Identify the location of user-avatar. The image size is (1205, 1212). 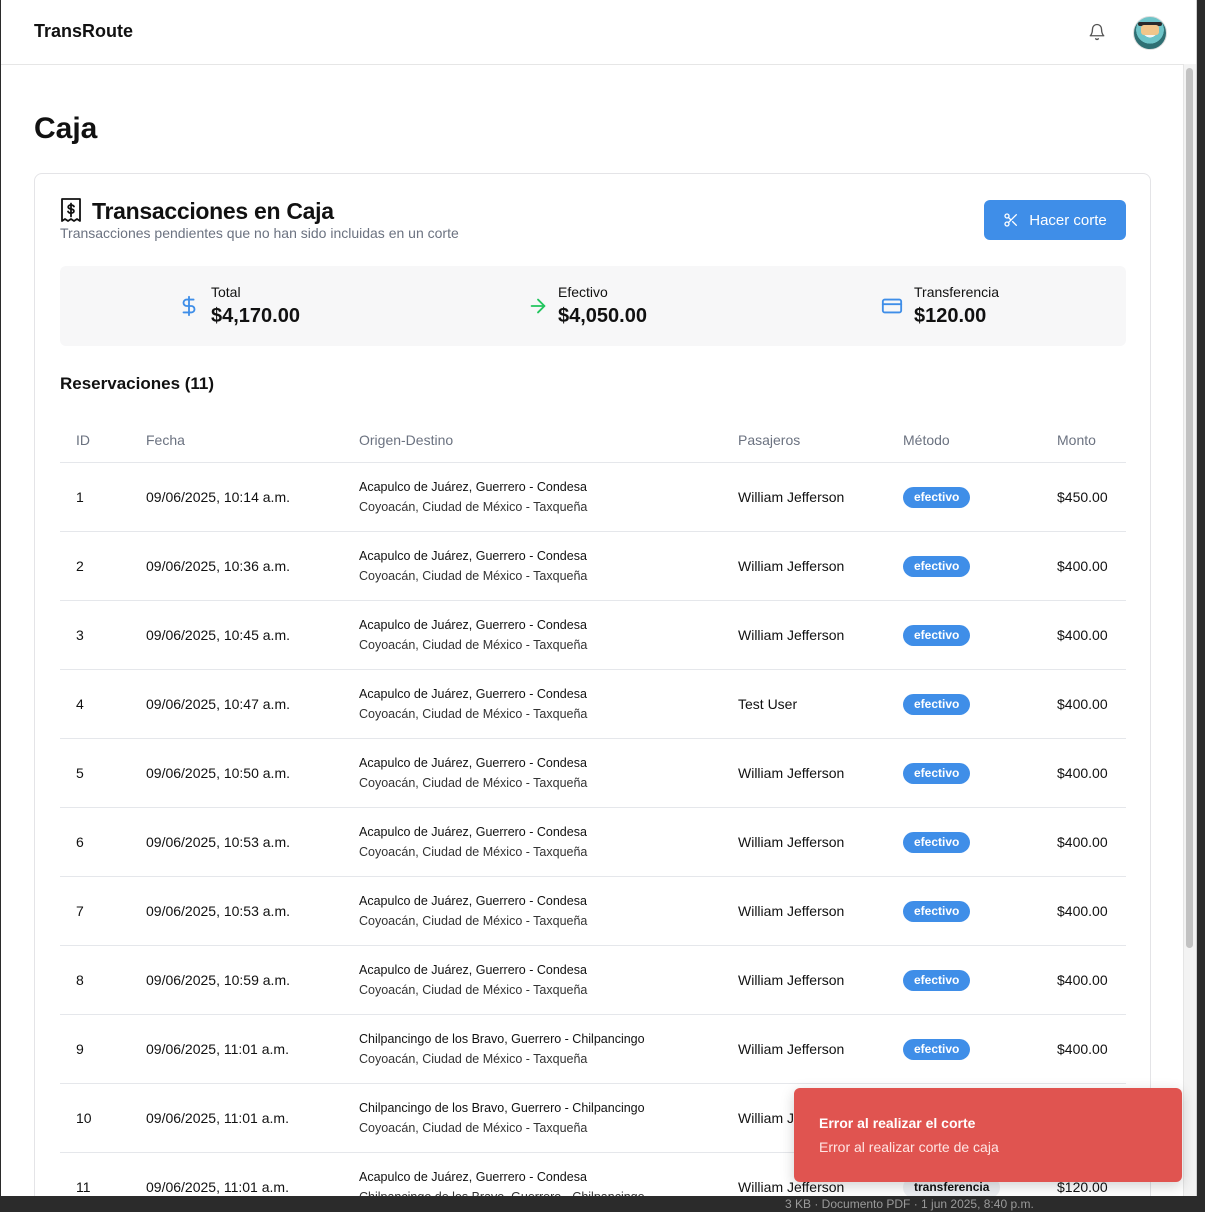
(1150, 33).